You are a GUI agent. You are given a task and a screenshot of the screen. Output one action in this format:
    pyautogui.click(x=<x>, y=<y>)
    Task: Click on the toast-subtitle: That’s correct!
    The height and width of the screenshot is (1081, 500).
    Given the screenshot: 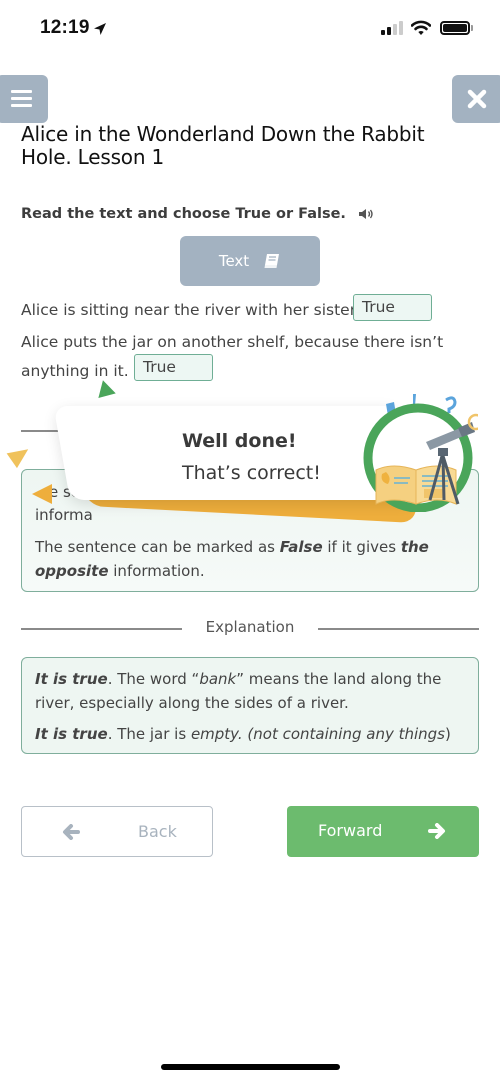 What is the action you would take?
    pyautogui.click(x=251, y=473)
    